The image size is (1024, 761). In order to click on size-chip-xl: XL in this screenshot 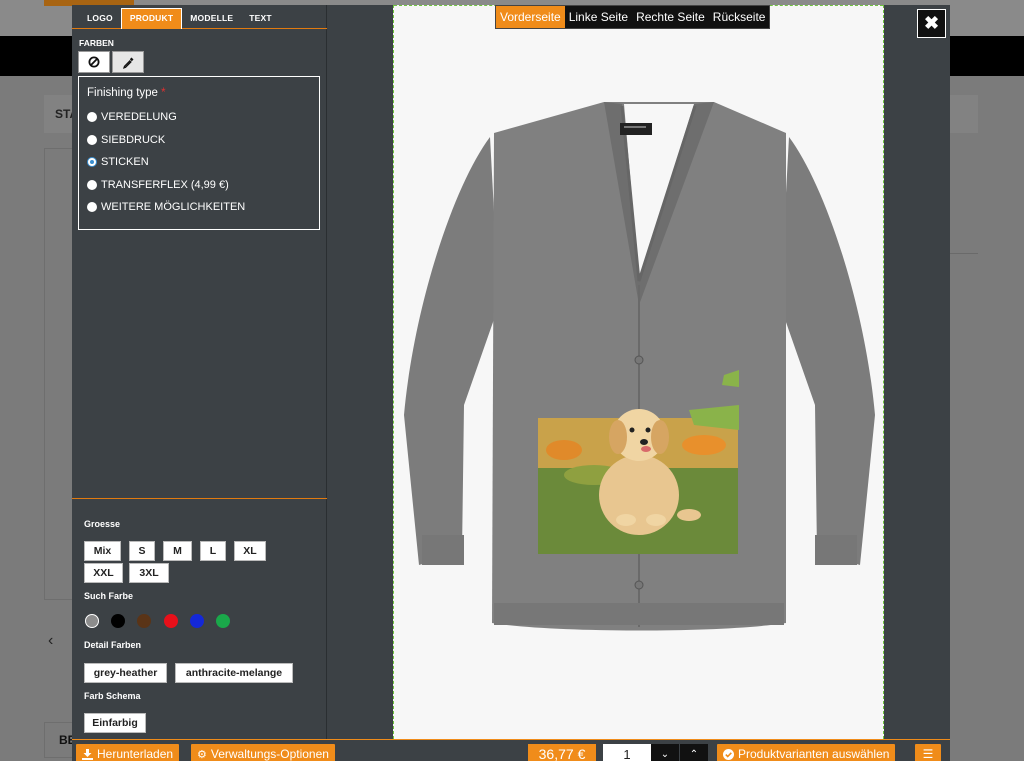, I will do `click(250, 551)`.